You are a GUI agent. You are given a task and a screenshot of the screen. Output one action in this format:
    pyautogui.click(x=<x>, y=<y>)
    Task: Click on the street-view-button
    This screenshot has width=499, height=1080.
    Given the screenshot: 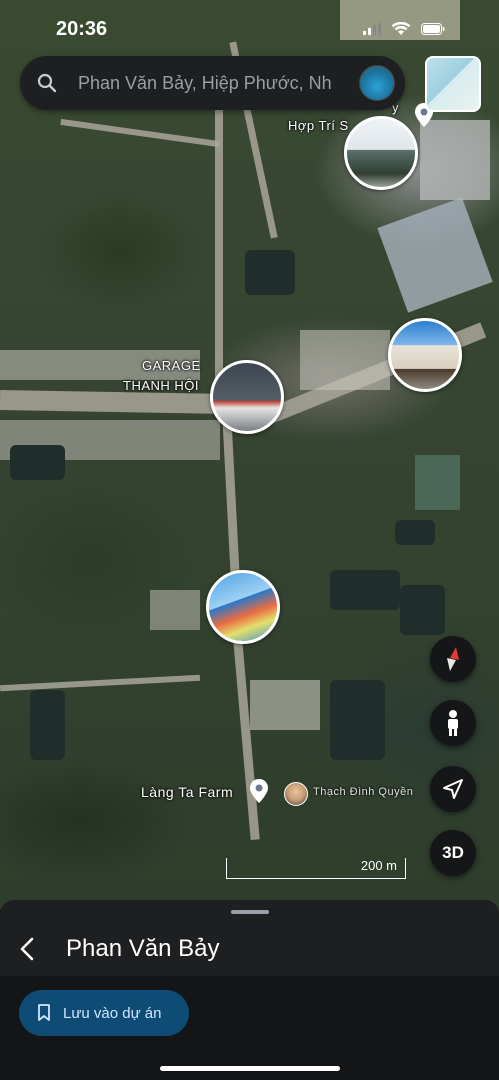 What is the action you would take?
    pyautogui.click(x=453, y=723)
    